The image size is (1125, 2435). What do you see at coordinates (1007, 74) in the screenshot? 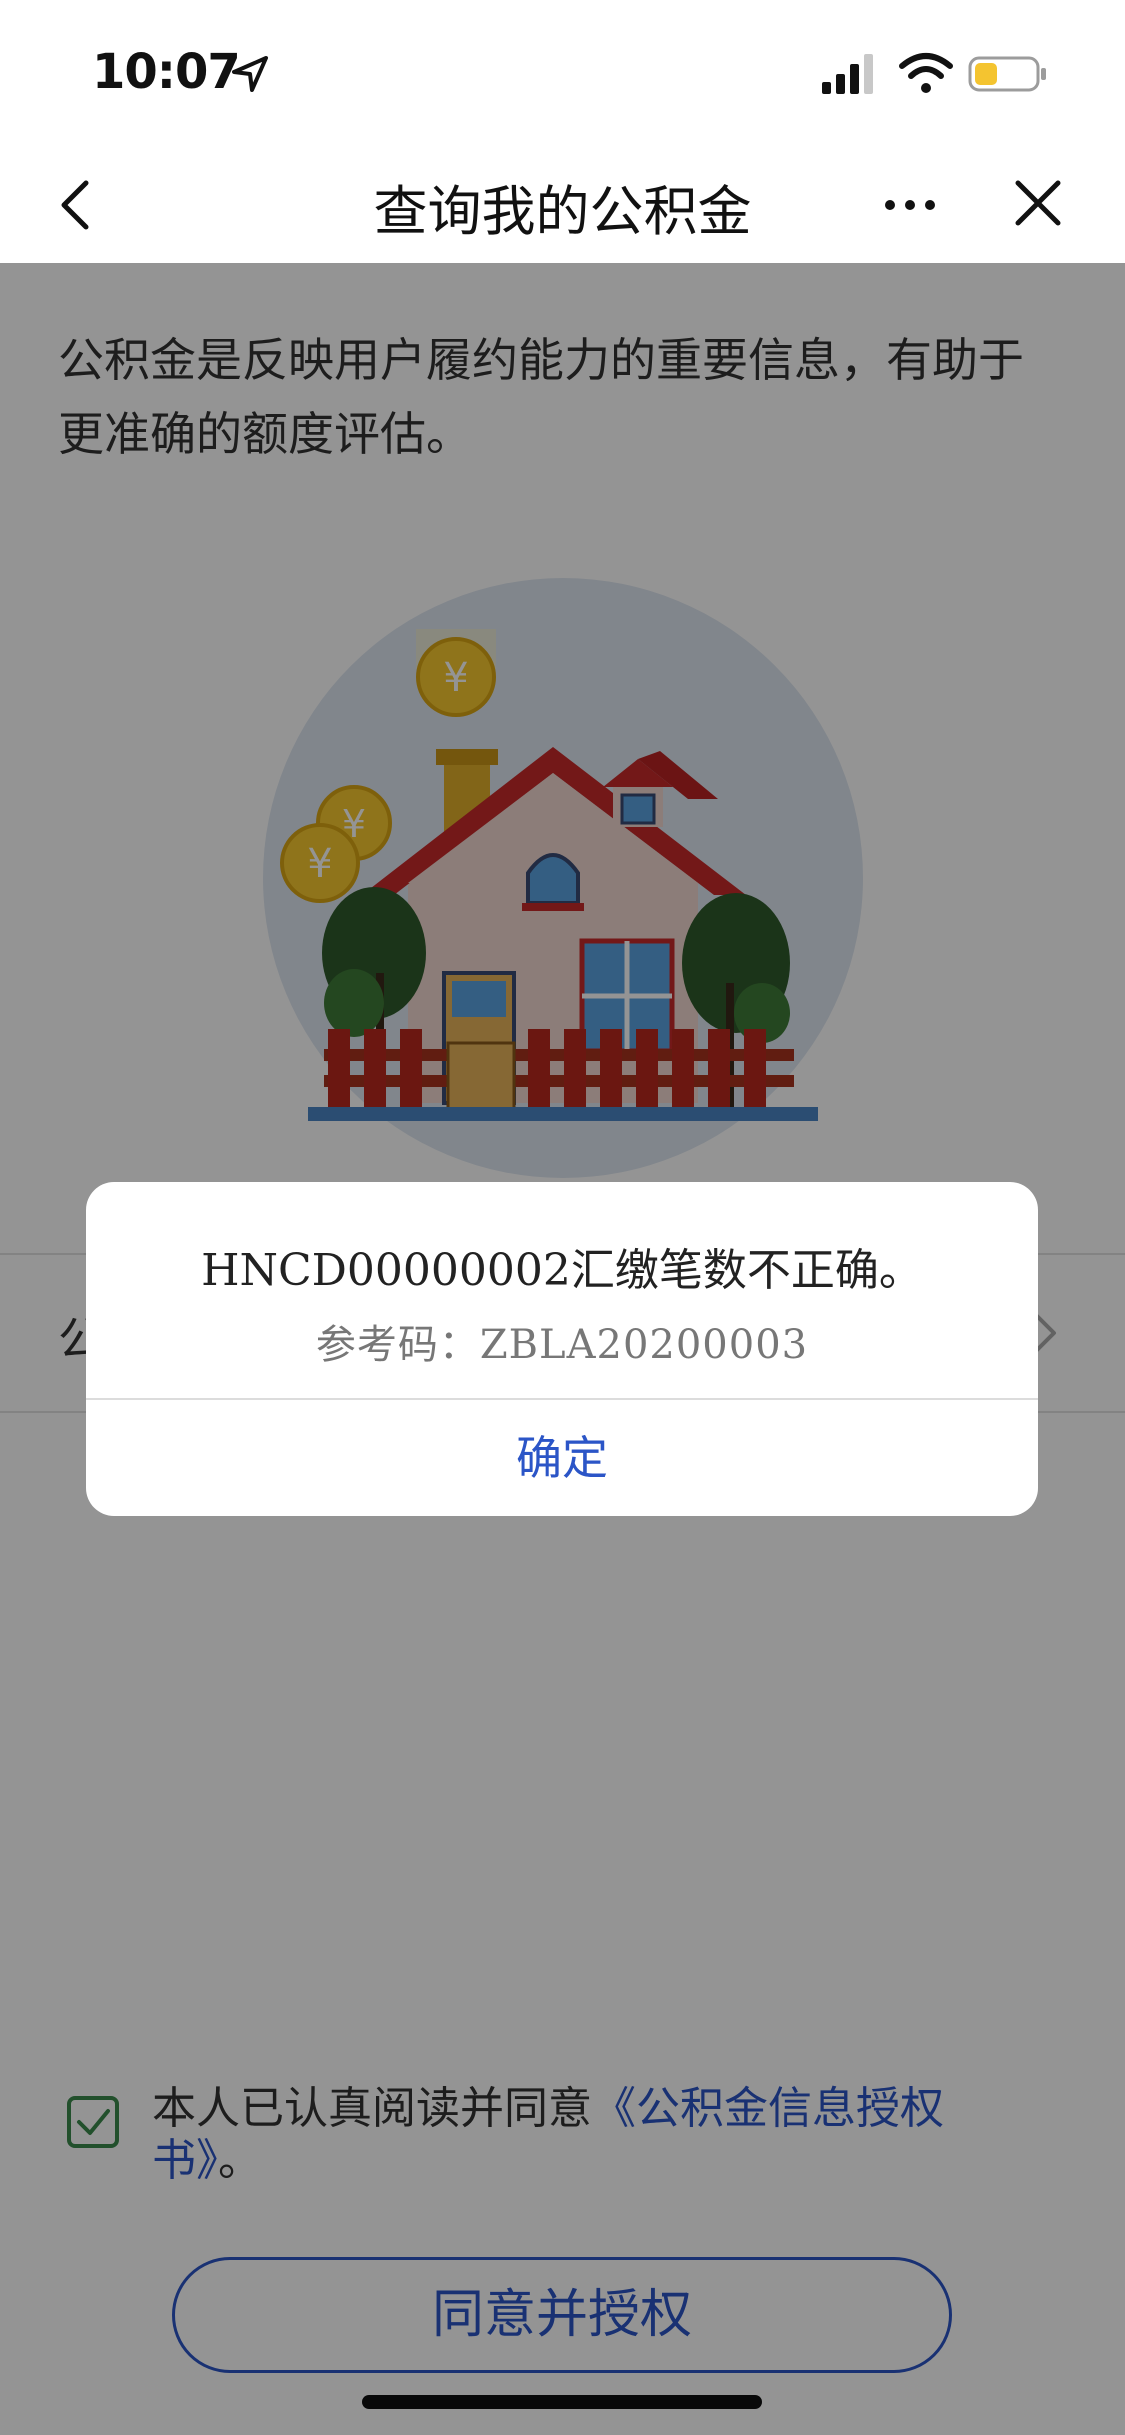
I see `battery-icon` at bounding box center [1007, 74].